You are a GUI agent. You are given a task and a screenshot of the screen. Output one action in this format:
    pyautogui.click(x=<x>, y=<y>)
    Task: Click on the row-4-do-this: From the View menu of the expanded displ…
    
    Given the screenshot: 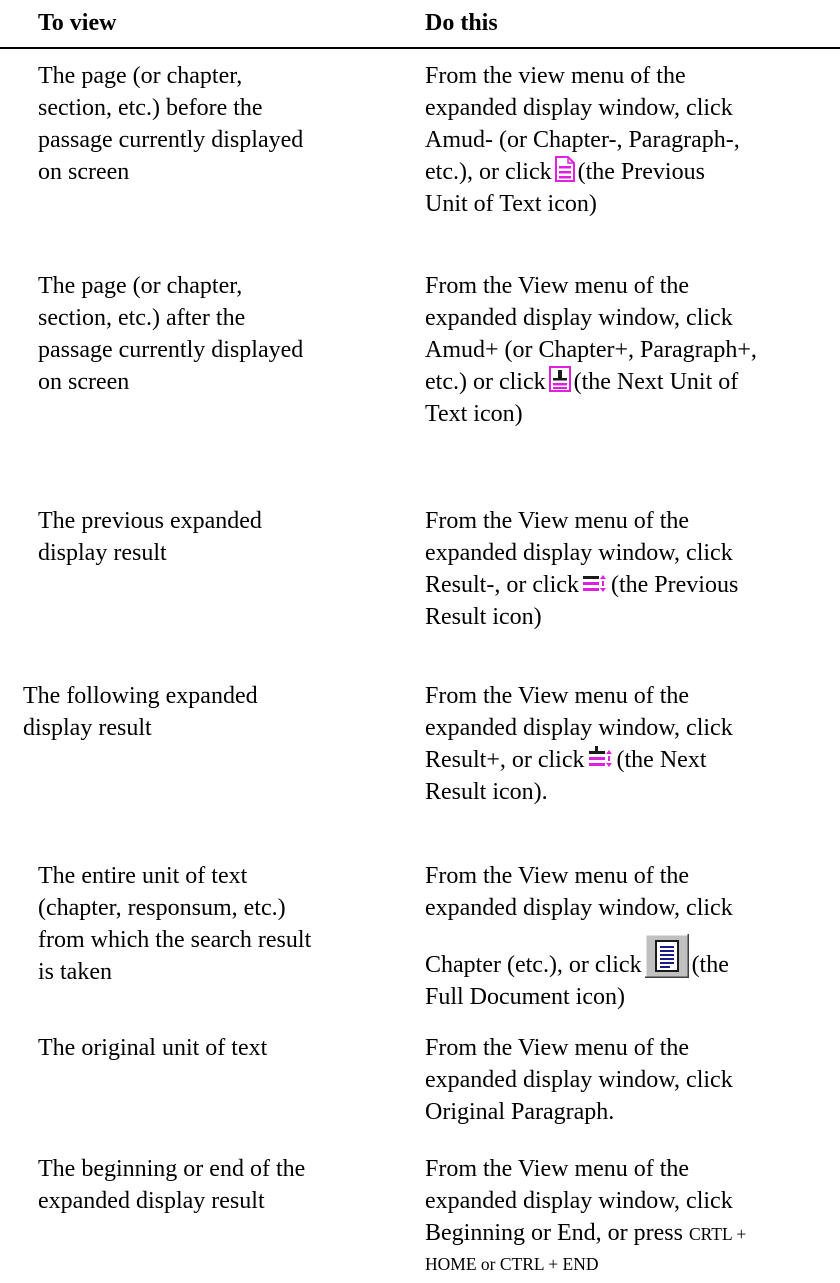 What is the action you would take?
    pyautogui.click(x=579, y=744)
    